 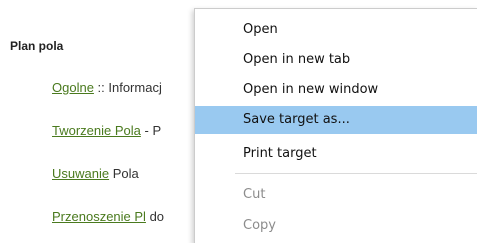 What do you see at coordinates (80, 173) in the screenshot?
I see `link-usuwanie: Usuwanie` at bounding box center [80, 173].